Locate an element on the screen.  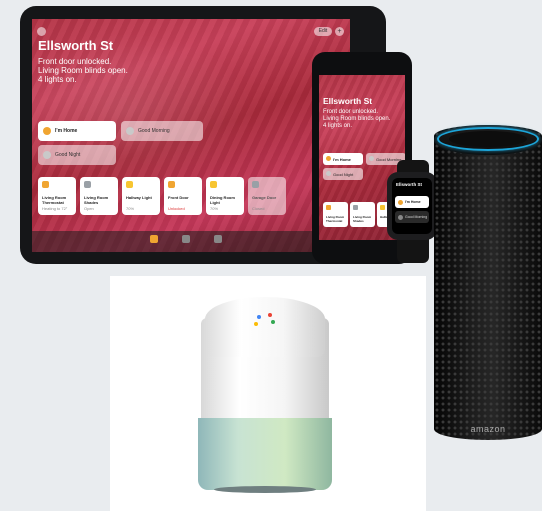
accessory-tile: Front Door Unlocked is located at coordinates (183, 196).